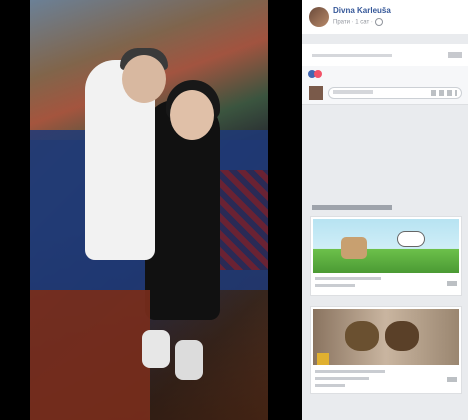  I want to click on share-button, so click(455, 55).